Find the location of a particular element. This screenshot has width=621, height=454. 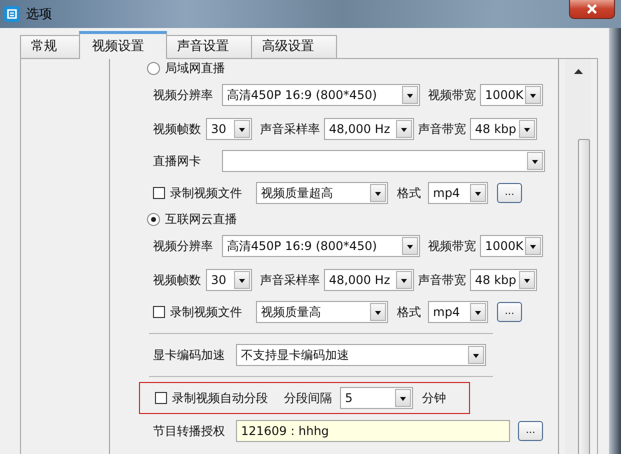

tab: 视频设置 is located at coordinates (123, 45).